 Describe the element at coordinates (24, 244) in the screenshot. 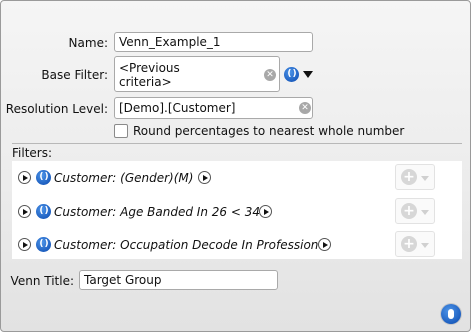

I see `filter-3-expand-icon` at that location.